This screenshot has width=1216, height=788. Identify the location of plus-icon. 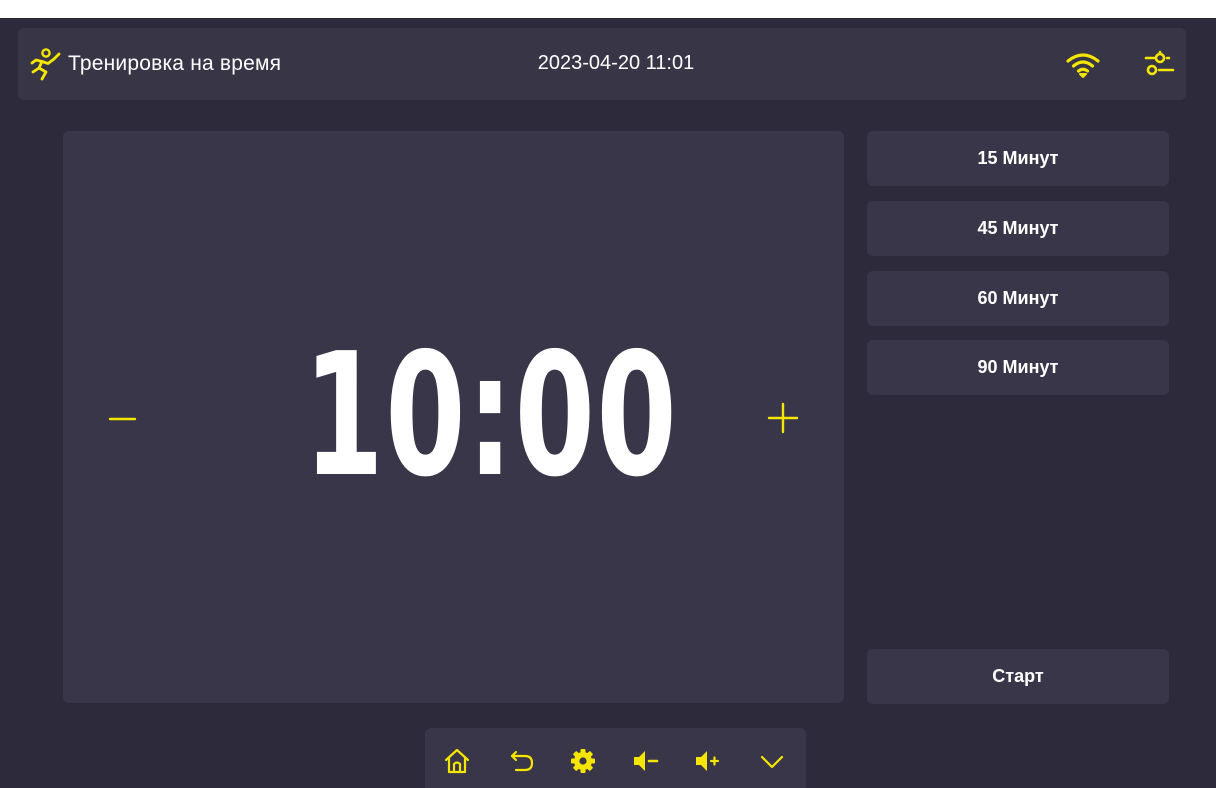
(783, 418).